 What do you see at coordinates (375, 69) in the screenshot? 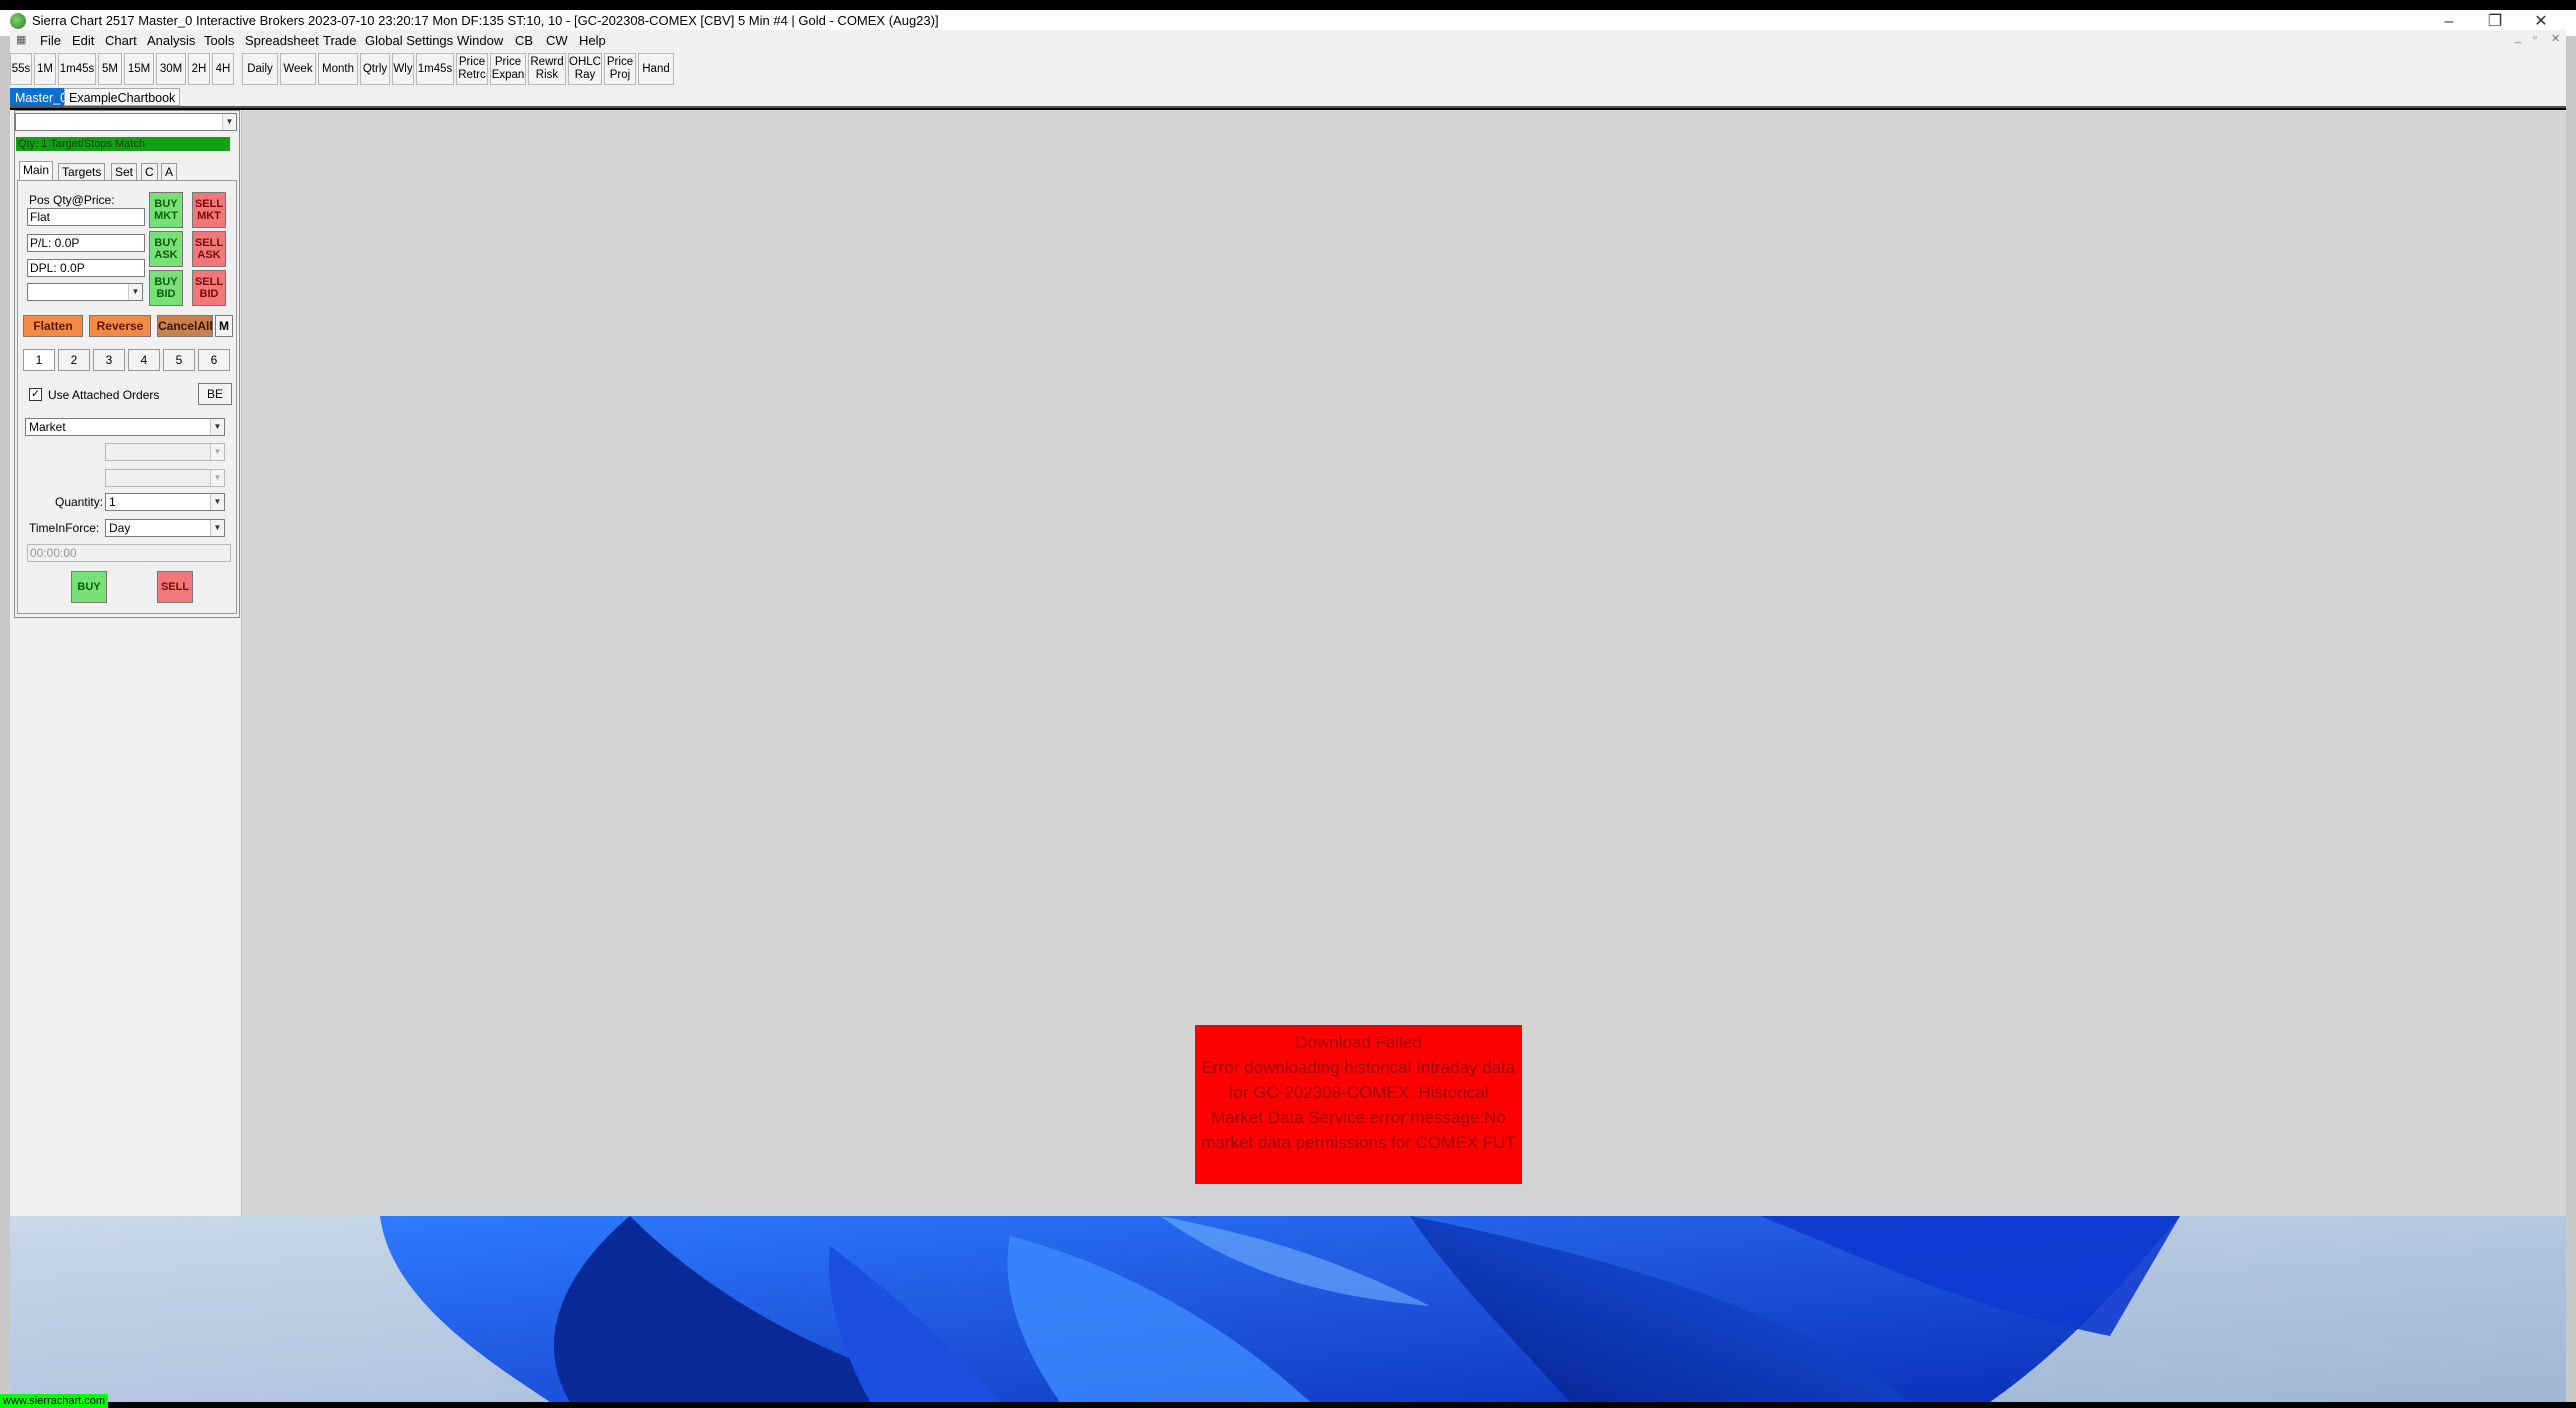
I see `timeframe-qtrly-button: Qtrly` at bounding box center [375, 69].